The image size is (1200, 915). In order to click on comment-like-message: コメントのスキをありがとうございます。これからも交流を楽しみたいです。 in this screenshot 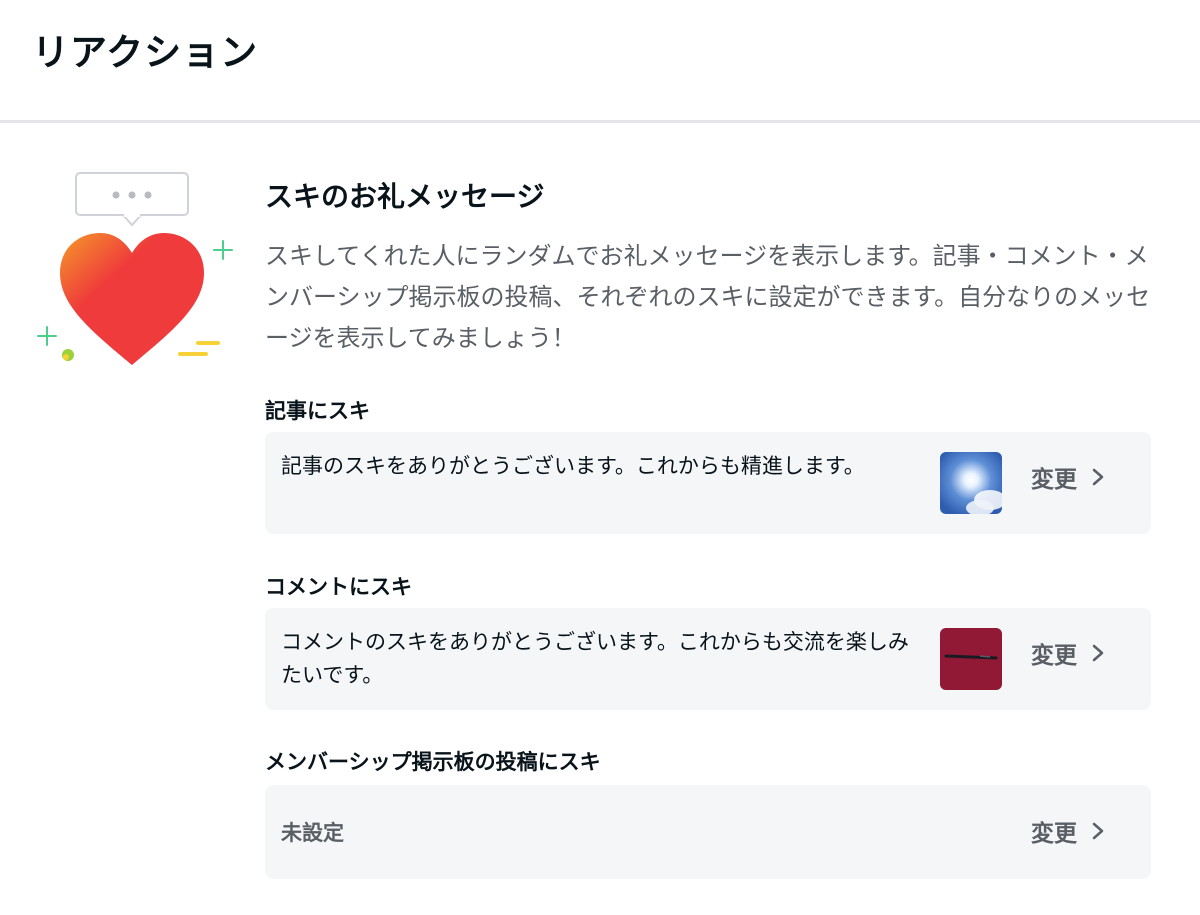, I will do `click(595, 658)`.